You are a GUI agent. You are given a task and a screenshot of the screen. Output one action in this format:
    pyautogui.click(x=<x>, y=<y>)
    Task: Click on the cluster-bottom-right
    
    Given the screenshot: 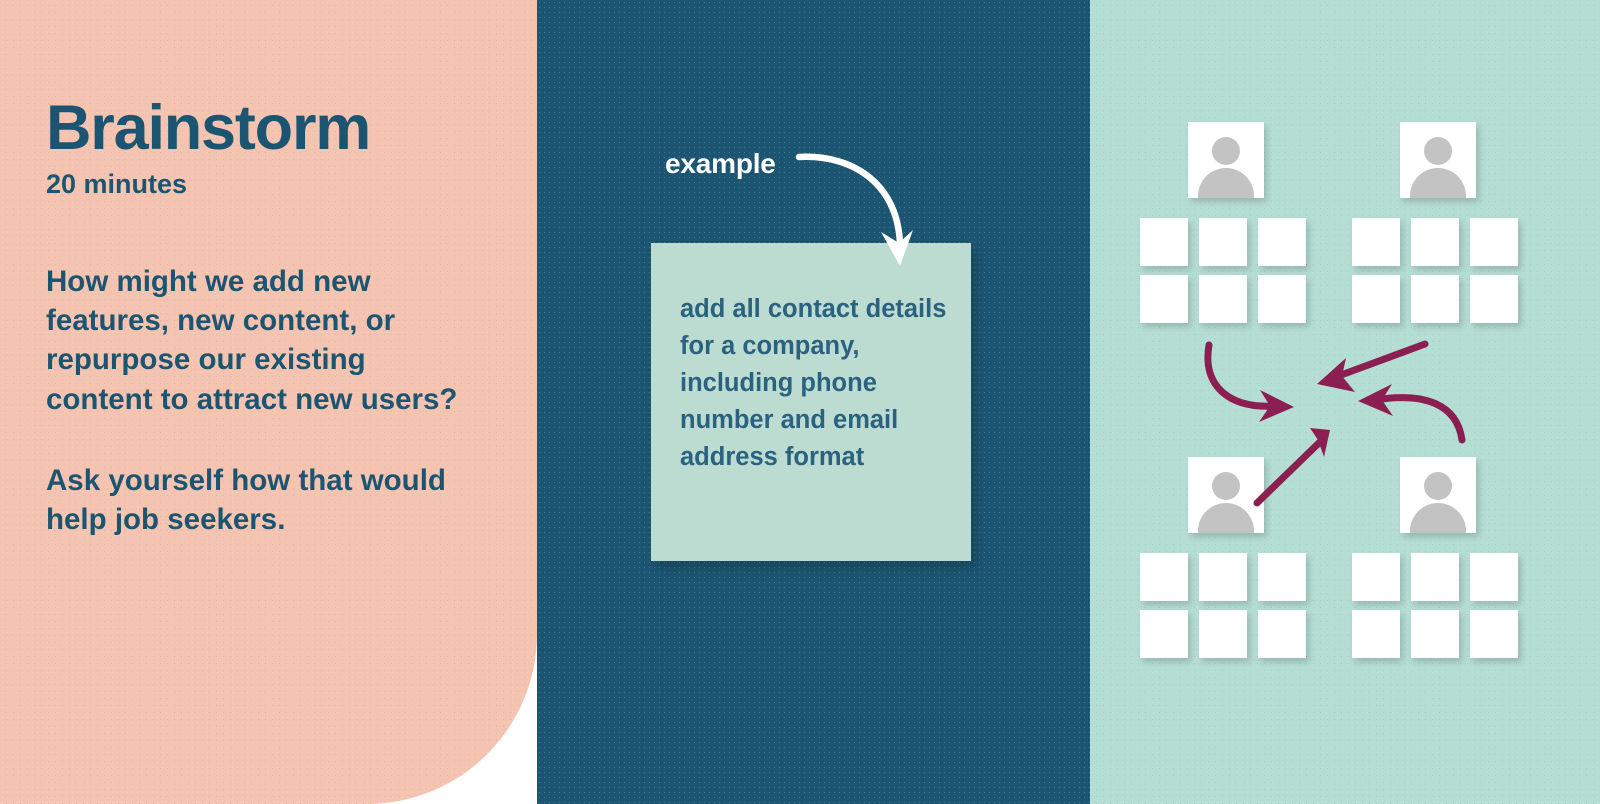 What is the action you would take?
    pyautogui.click(x=1438, y=557)
    